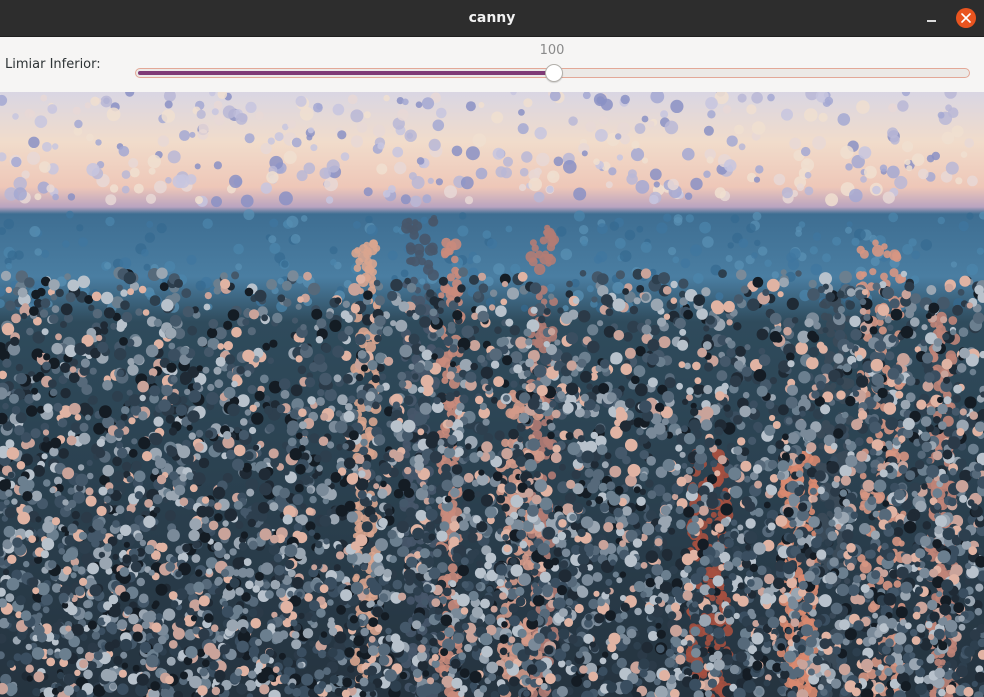 The width and height of the screenshot is (984, 697). I want to click on slider-fill, so click(343, 73).